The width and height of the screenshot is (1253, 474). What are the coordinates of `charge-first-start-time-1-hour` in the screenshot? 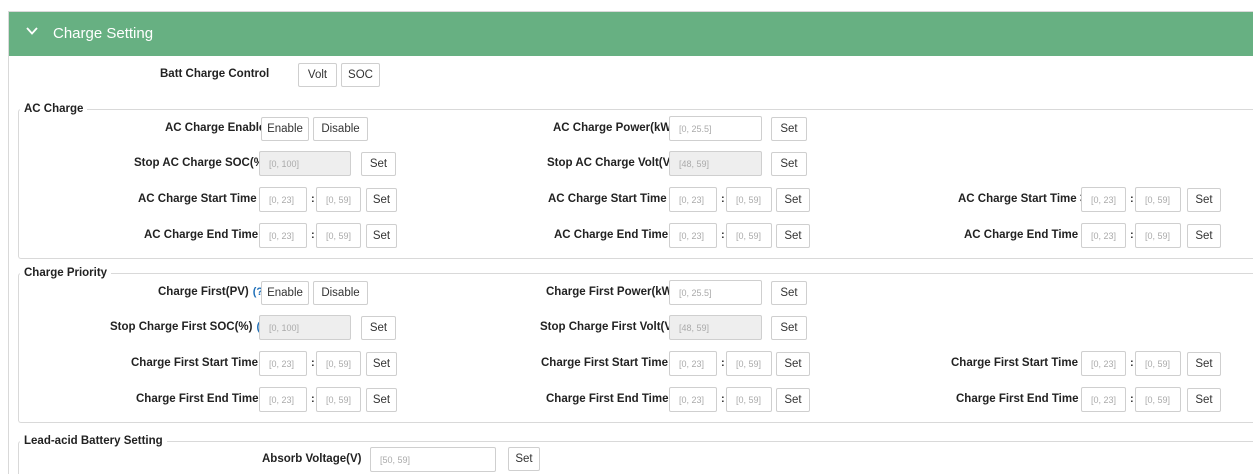 It's located at (283, 363).